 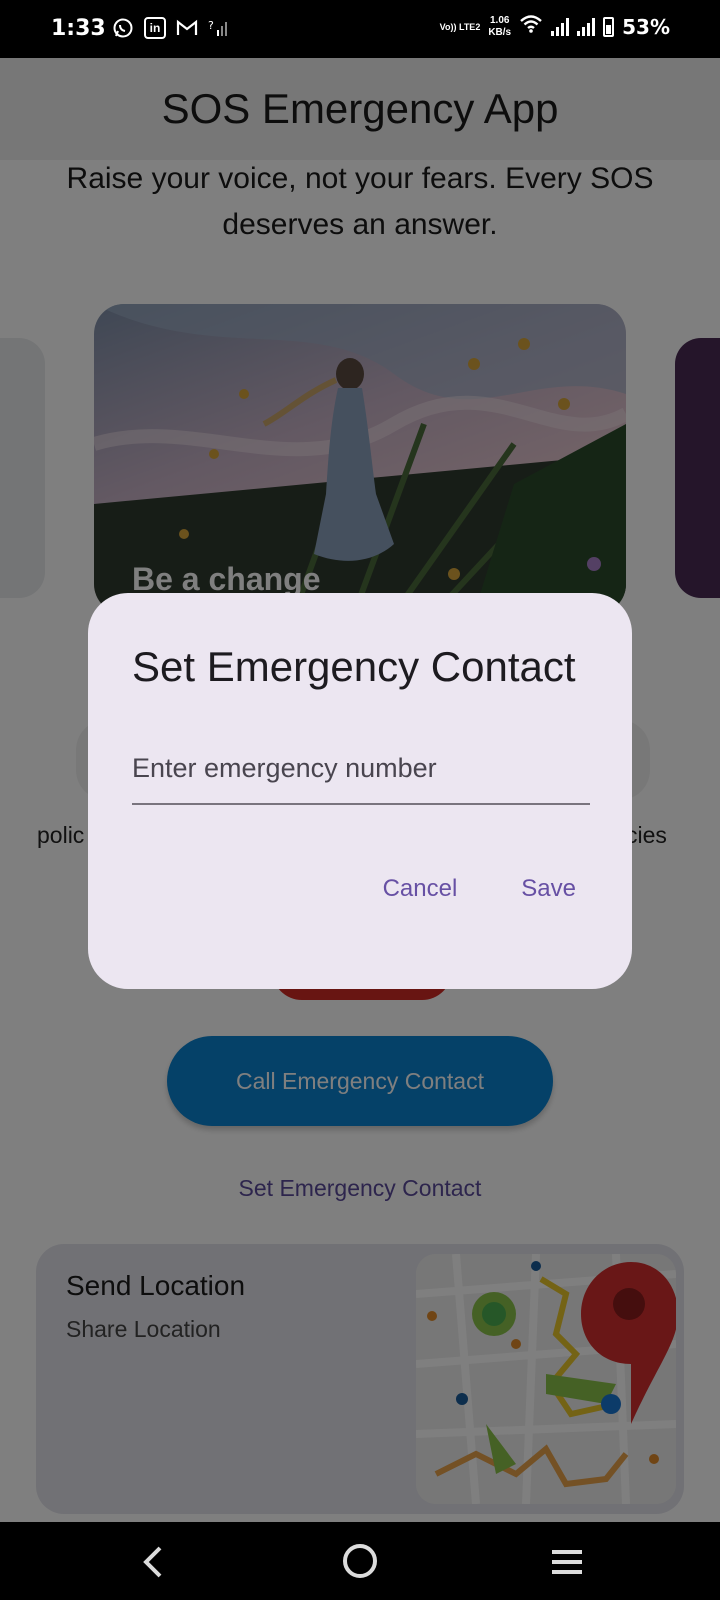 I want to click on dialog-actions: Cancel Save, so click(x=479, y=889).